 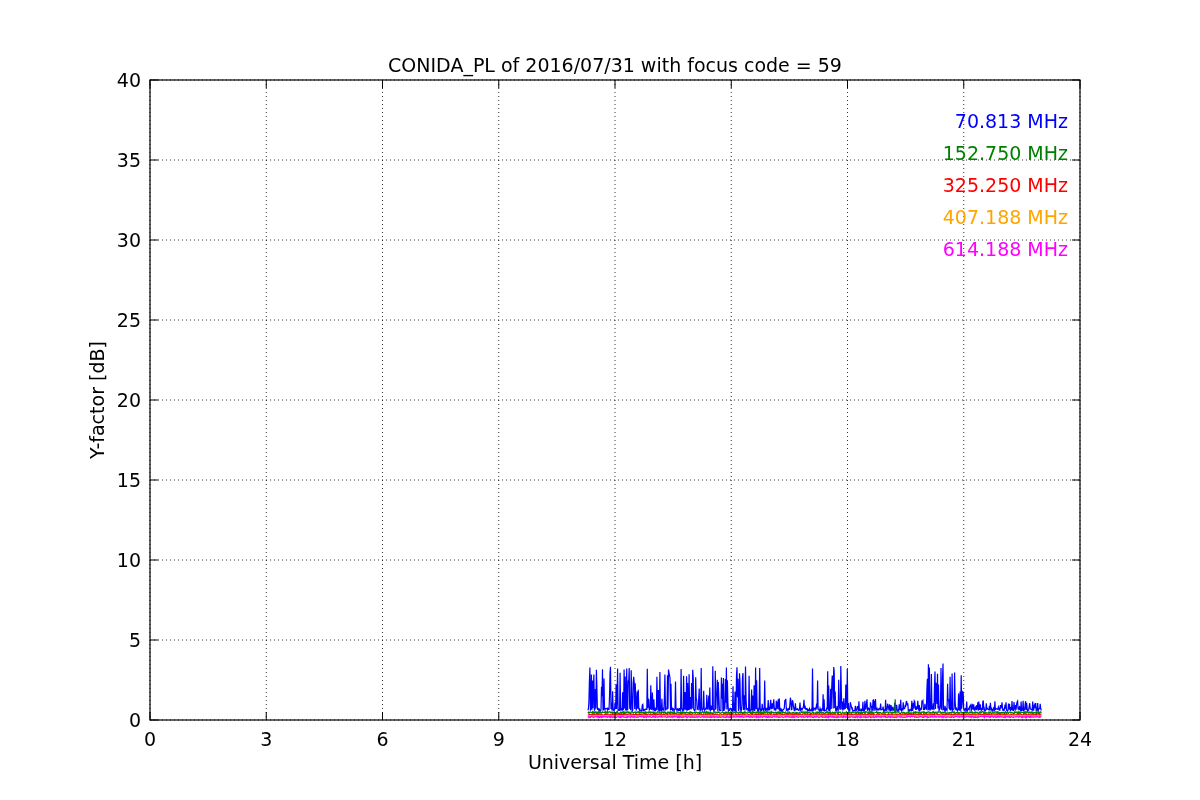 I want to click on x-axis-label: Universal Time [h], so click(x=615, y=762).